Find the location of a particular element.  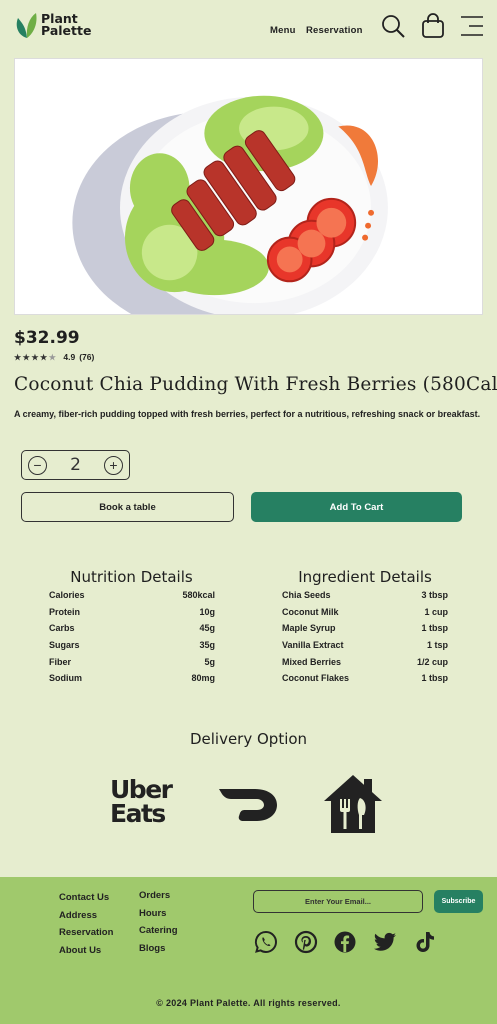

uber-eats-logo: Uber Eats is located at coordinates (141, 802).